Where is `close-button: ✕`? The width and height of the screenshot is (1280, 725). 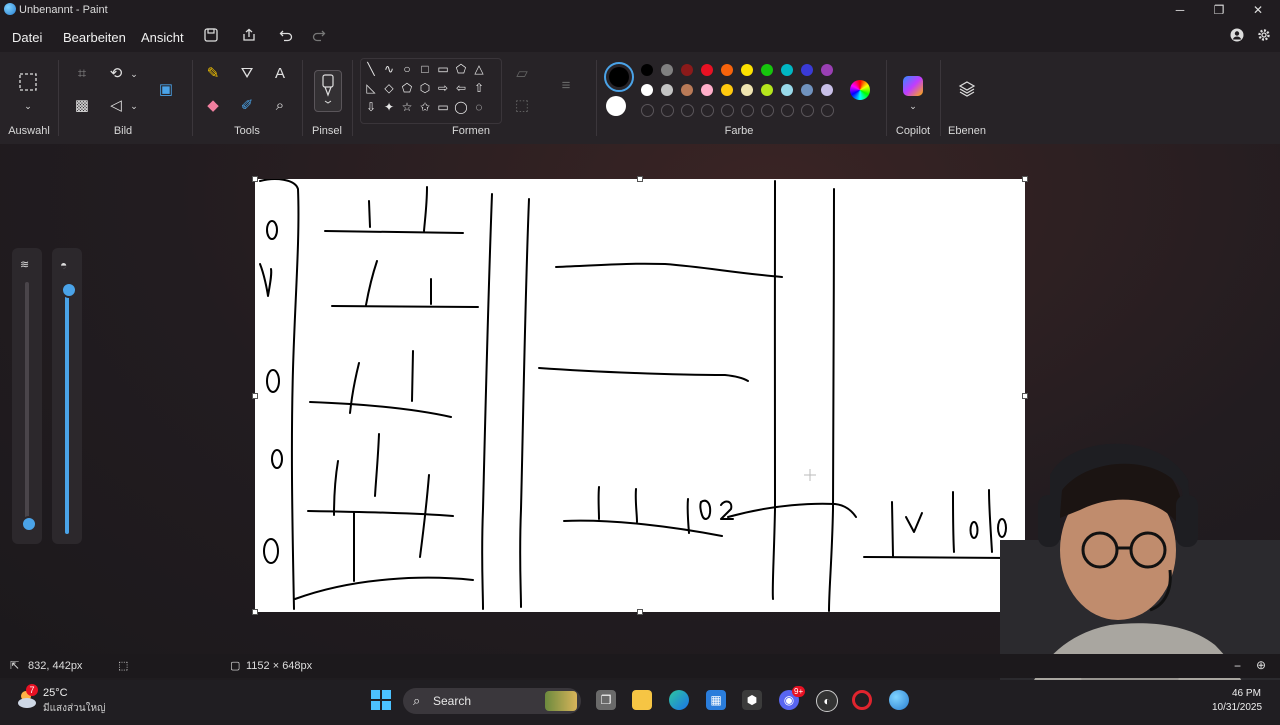
close-button: ✕ is located at coordinates (1258, 11).